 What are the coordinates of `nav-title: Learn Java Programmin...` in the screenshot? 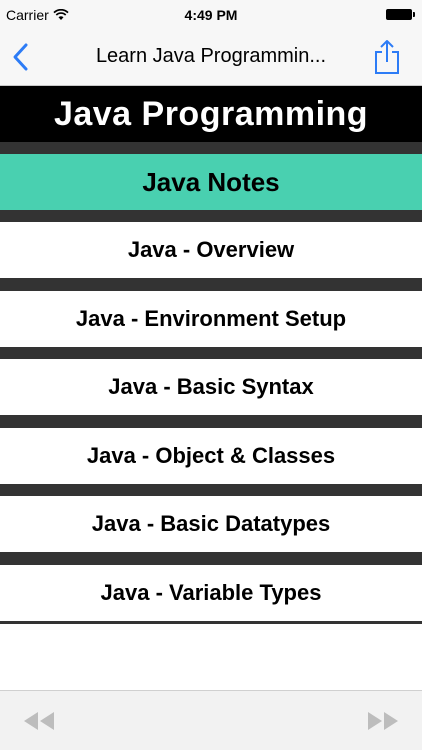 It's located at (211, 56).